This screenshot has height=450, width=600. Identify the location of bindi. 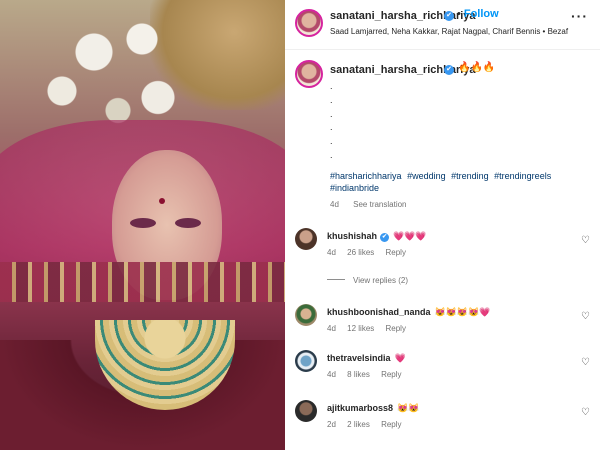
(162, 201).